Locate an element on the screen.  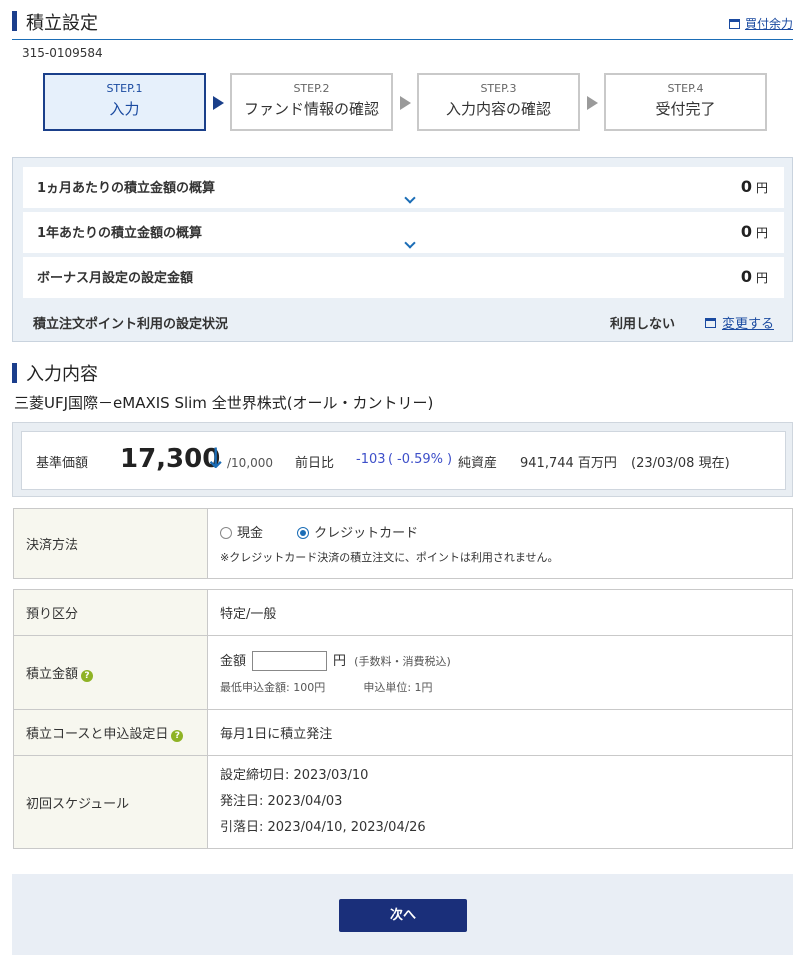
change-label: 前日比 is located at coordinates (315, 463).